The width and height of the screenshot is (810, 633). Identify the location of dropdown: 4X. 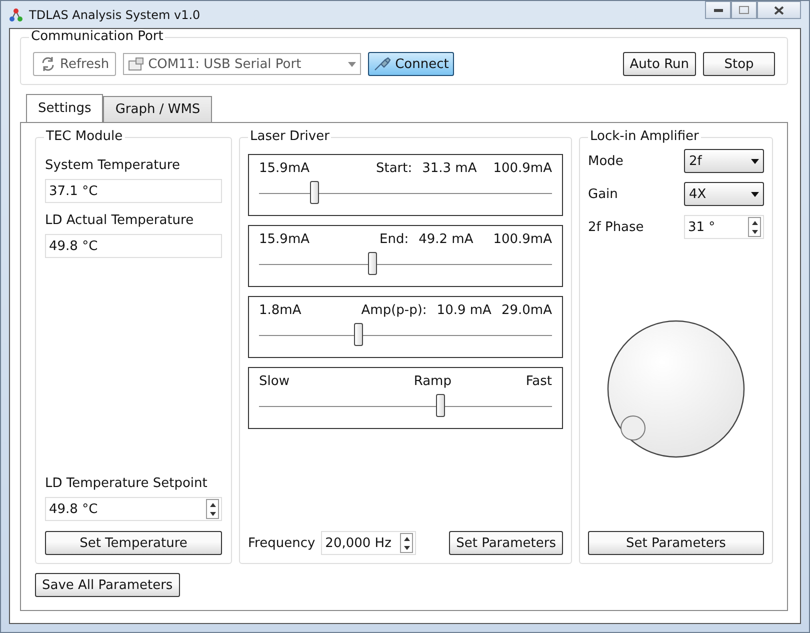
(724, 194).